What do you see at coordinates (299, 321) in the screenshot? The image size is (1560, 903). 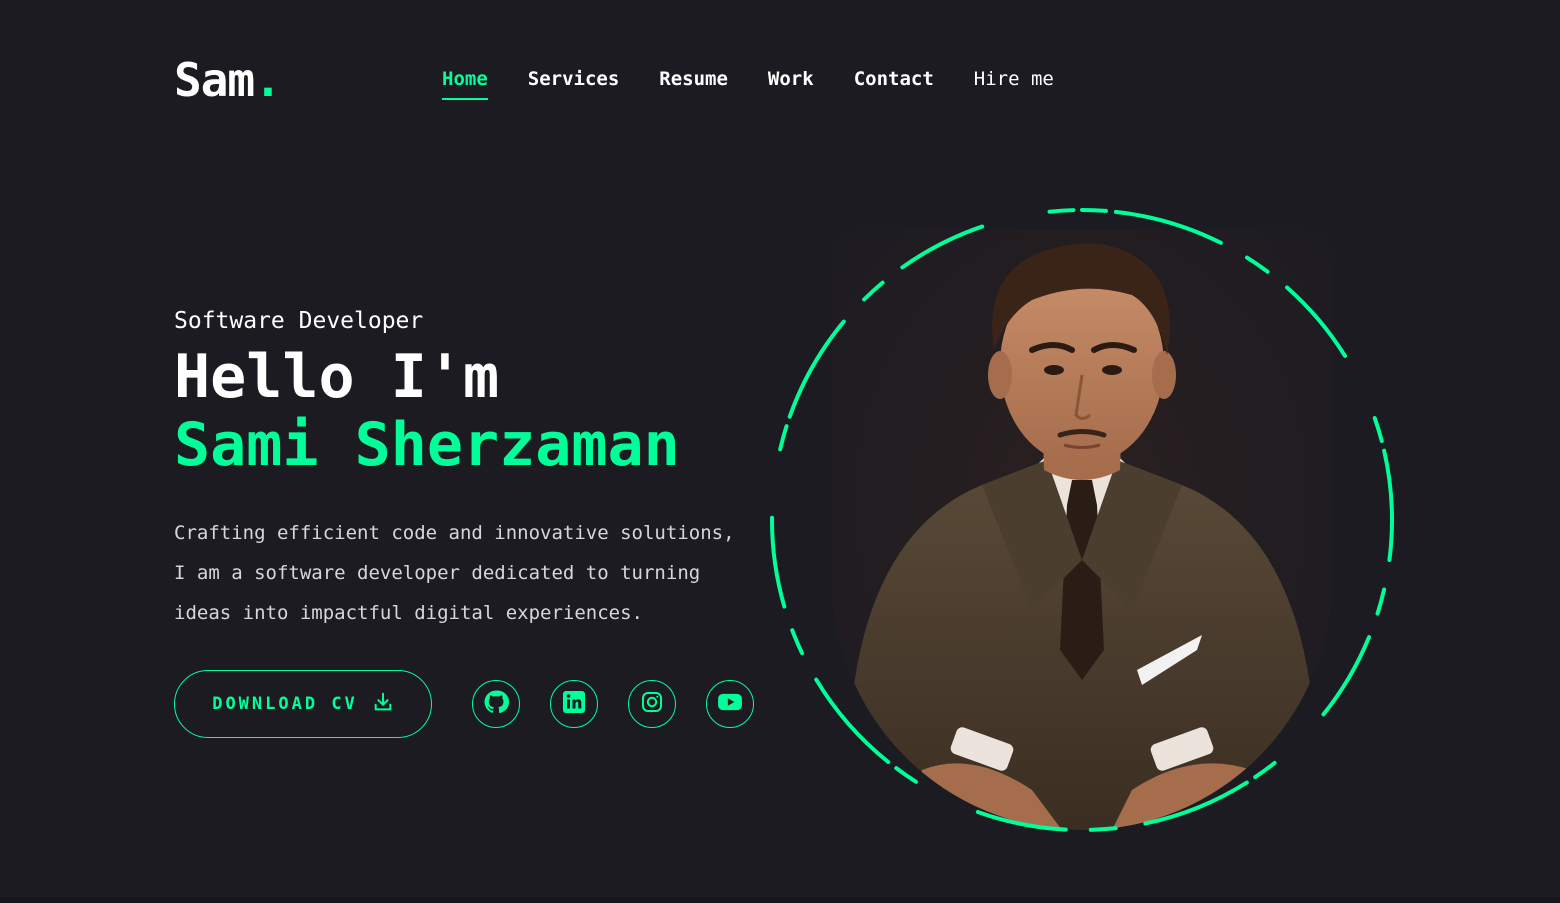 I see `role-subtitle: Software Developer` at bounding box center [299, 321].